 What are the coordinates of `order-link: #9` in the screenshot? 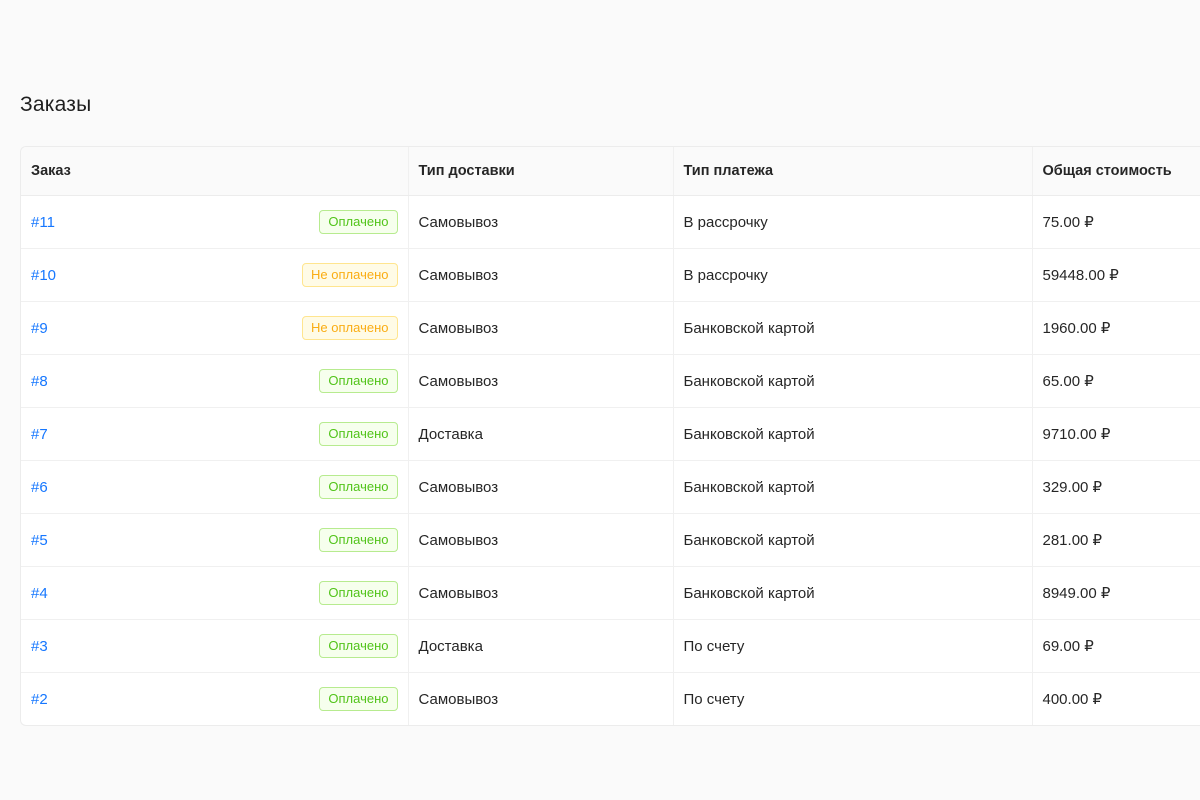 It's located at (39, 328).